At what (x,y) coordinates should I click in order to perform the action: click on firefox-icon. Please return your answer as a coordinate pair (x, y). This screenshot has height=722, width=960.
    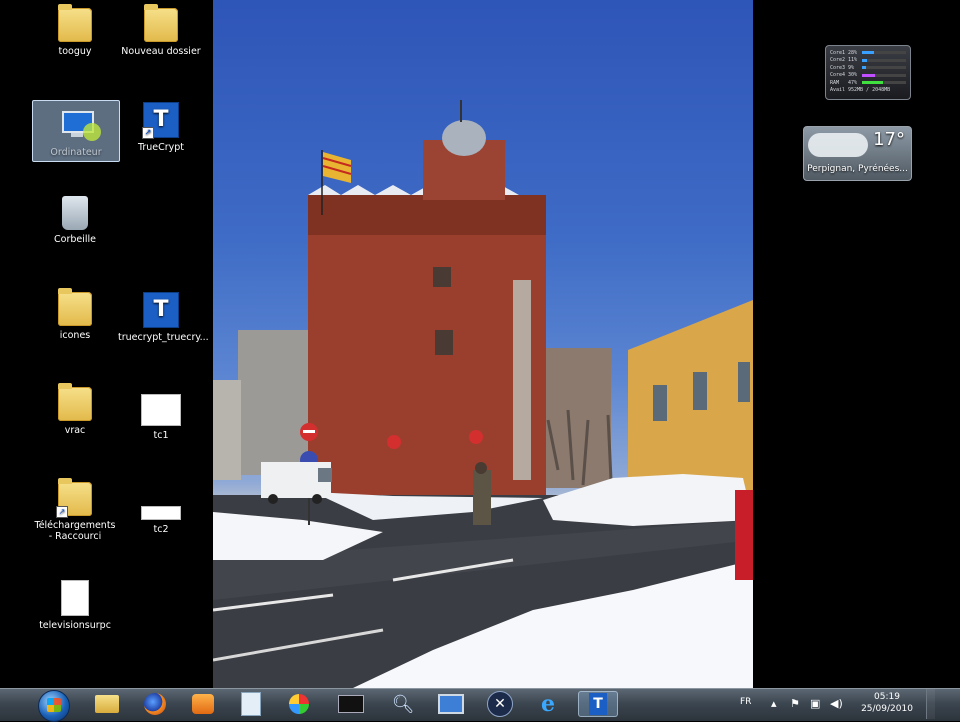
    Looking at the image, I should click on (155, 704).